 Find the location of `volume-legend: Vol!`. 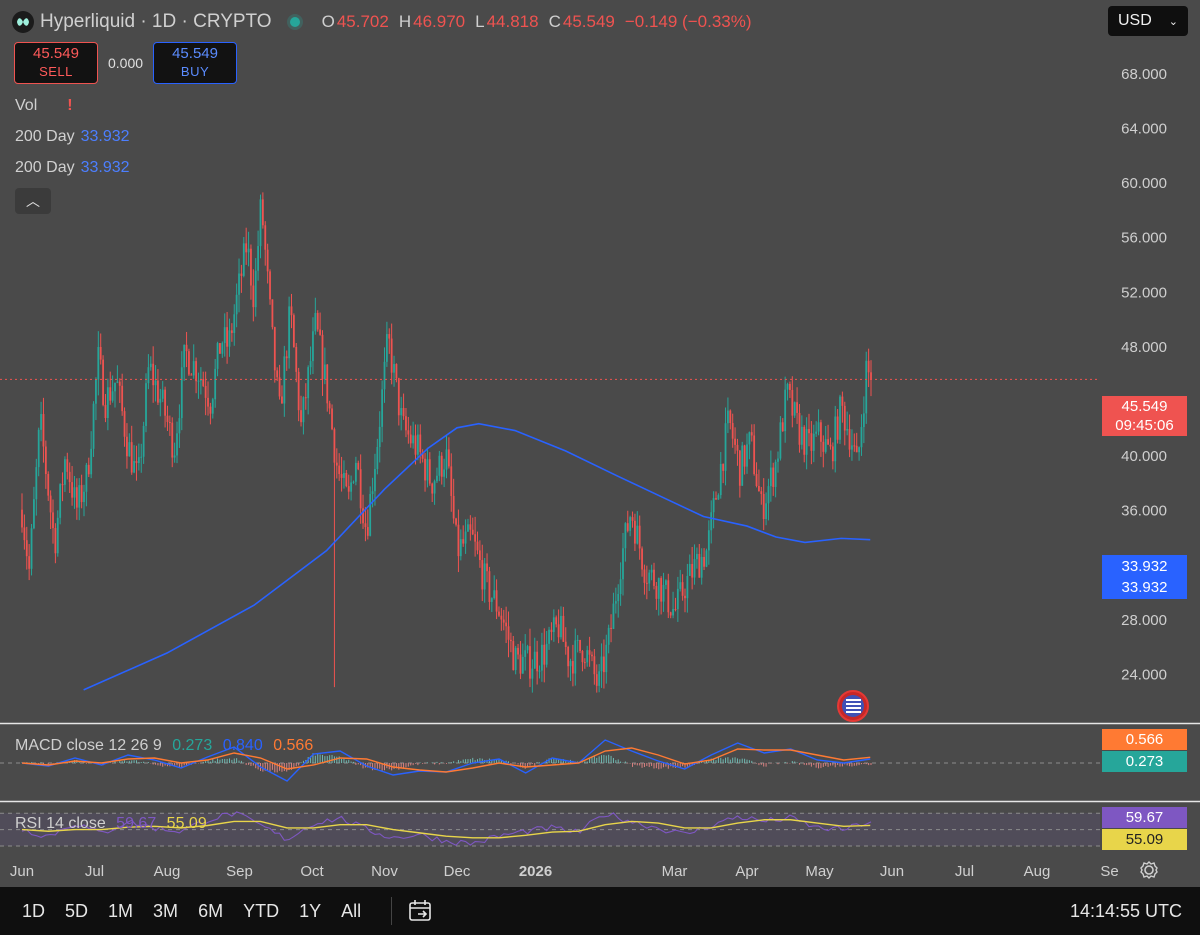

volume-legend: Vol! is located at coordinates (44, 106).